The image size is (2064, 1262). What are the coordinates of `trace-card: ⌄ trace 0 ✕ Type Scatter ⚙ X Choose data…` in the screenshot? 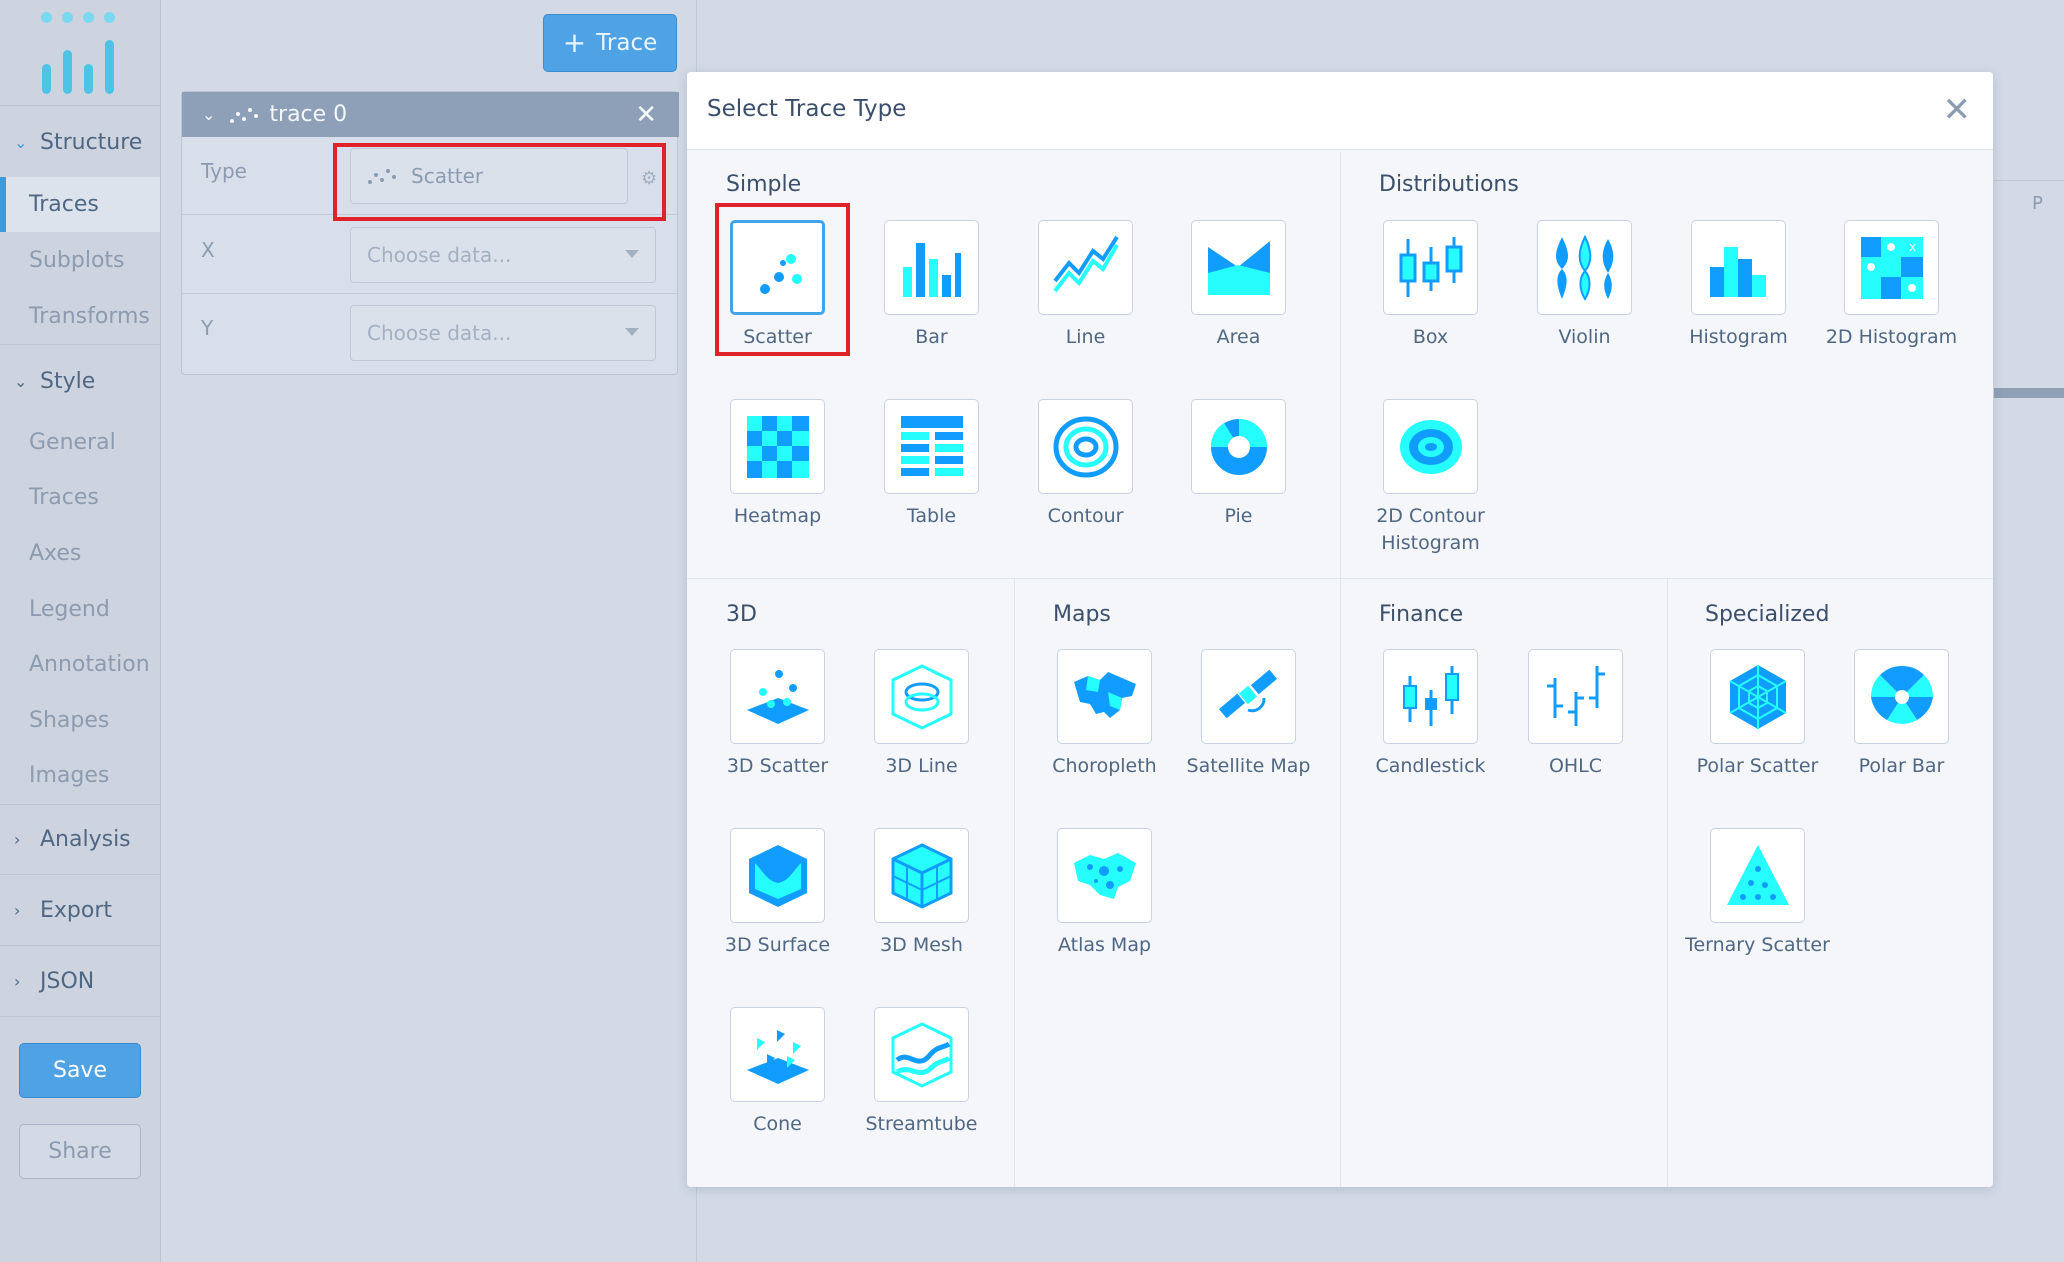 It's located at (430, 233).